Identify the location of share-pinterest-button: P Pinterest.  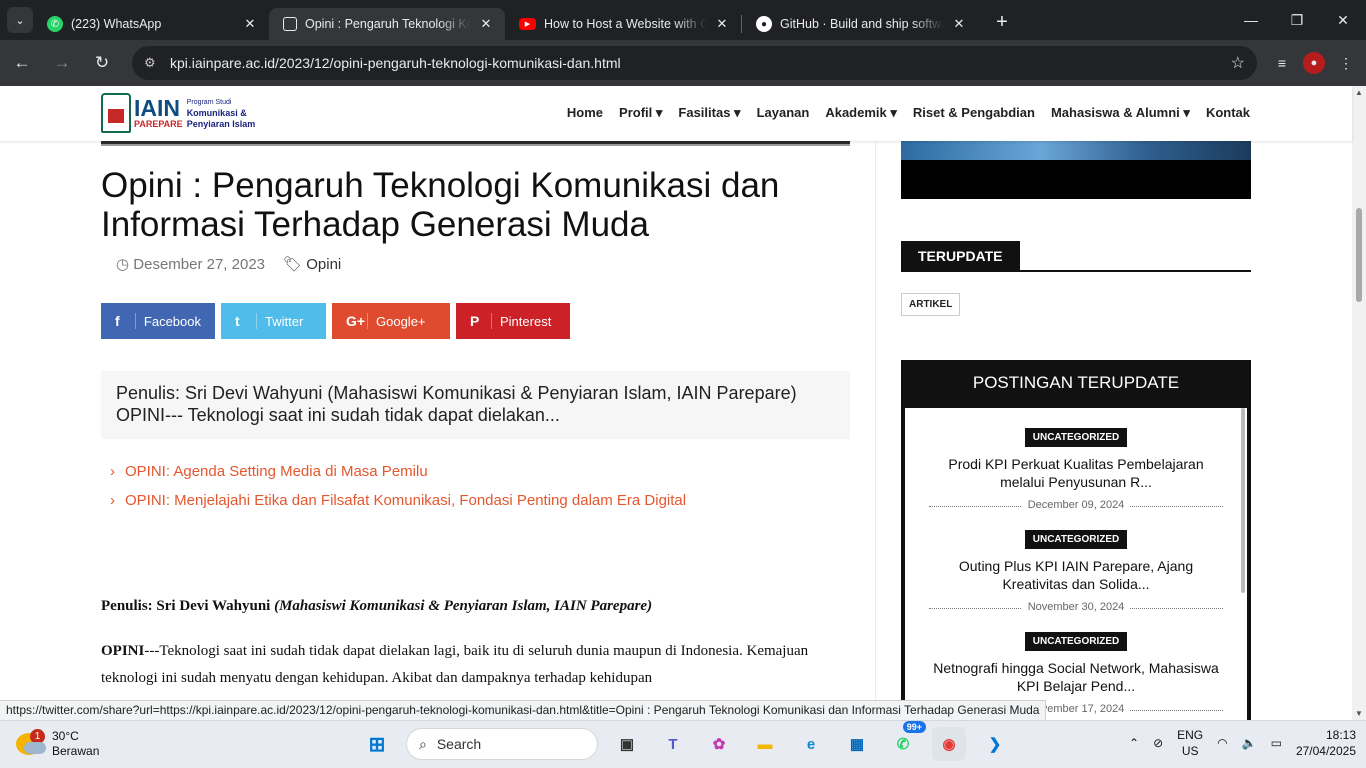
(513, 321).